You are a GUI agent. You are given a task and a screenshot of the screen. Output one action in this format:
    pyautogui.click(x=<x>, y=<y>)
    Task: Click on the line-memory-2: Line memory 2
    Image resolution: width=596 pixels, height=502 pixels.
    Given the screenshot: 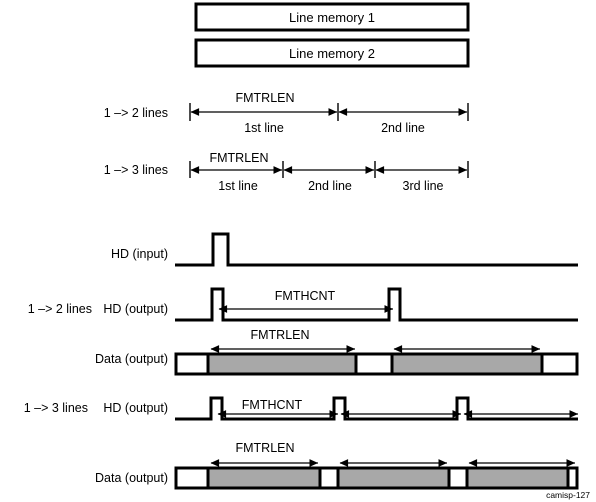 What is the action you would take?
    pyautogui.click(x=332, y=53)
    